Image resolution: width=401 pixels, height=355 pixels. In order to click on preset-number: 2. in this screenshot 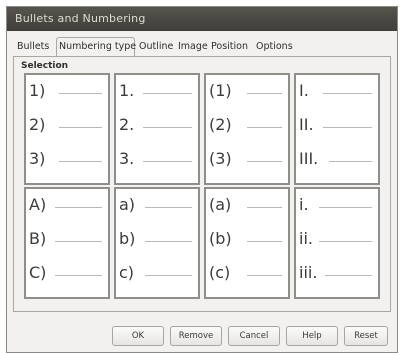, I will do `click(127, 124)`.